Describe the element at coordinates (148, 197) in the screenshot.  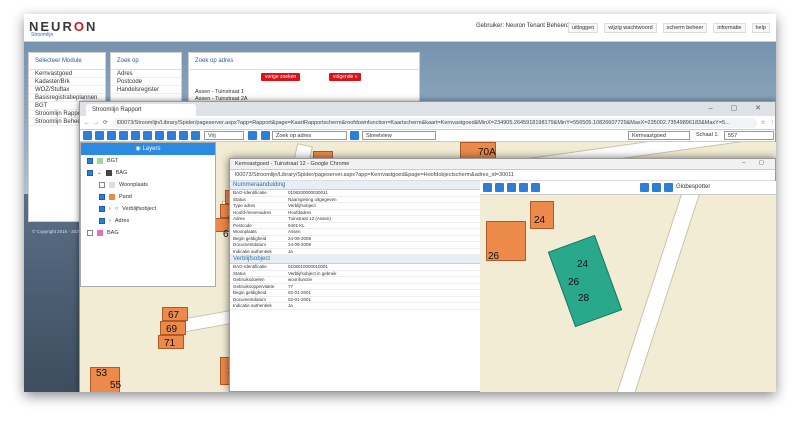
I see `layer-row: Pand` at that location.